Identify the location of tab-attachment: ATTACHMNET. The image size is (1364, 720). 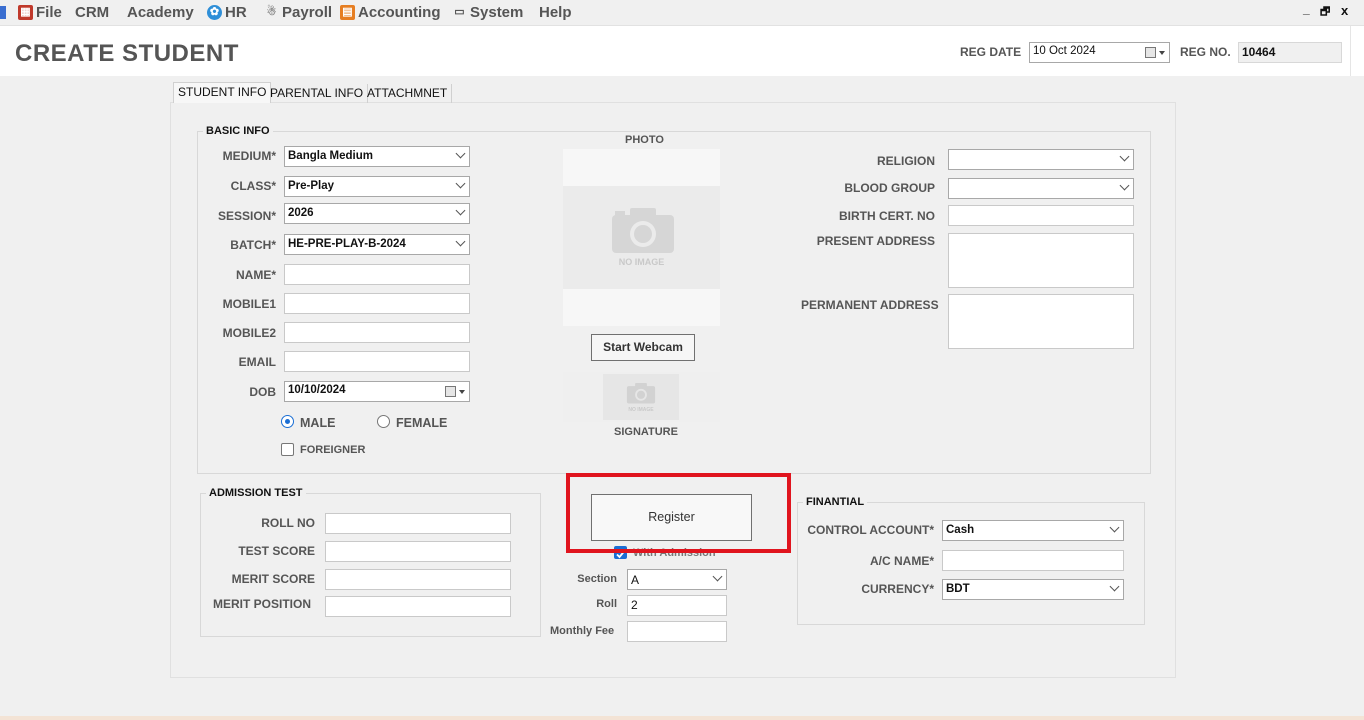
(408, 93).